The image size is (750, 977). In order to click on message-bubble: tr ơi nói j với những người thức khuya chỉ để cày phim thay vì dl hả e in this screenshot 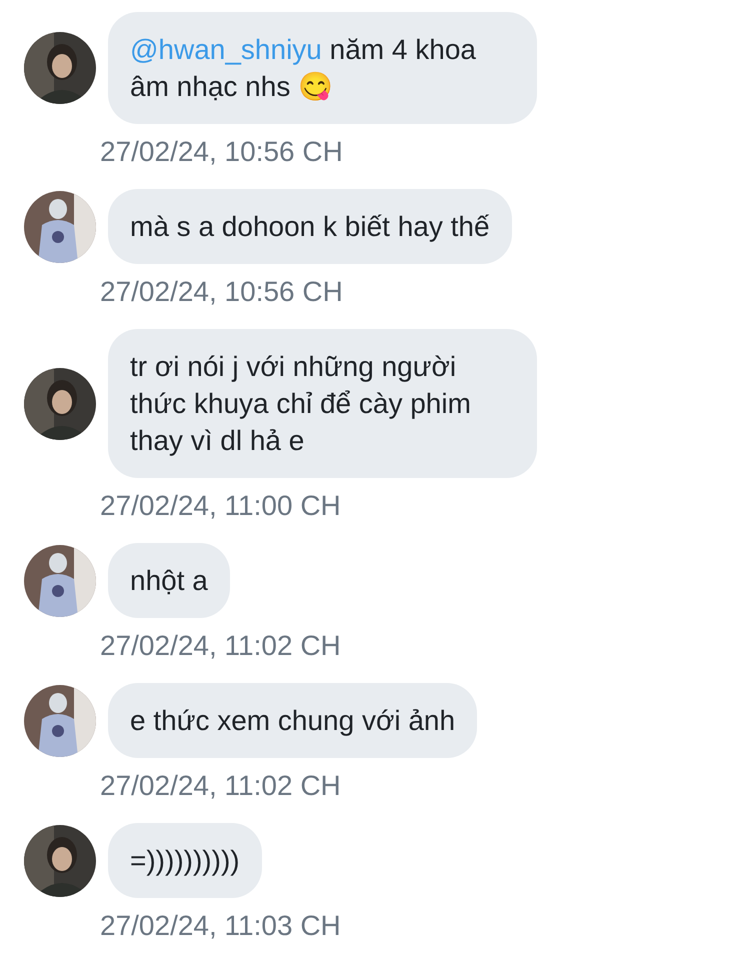, I will do `click(322, 403)`.